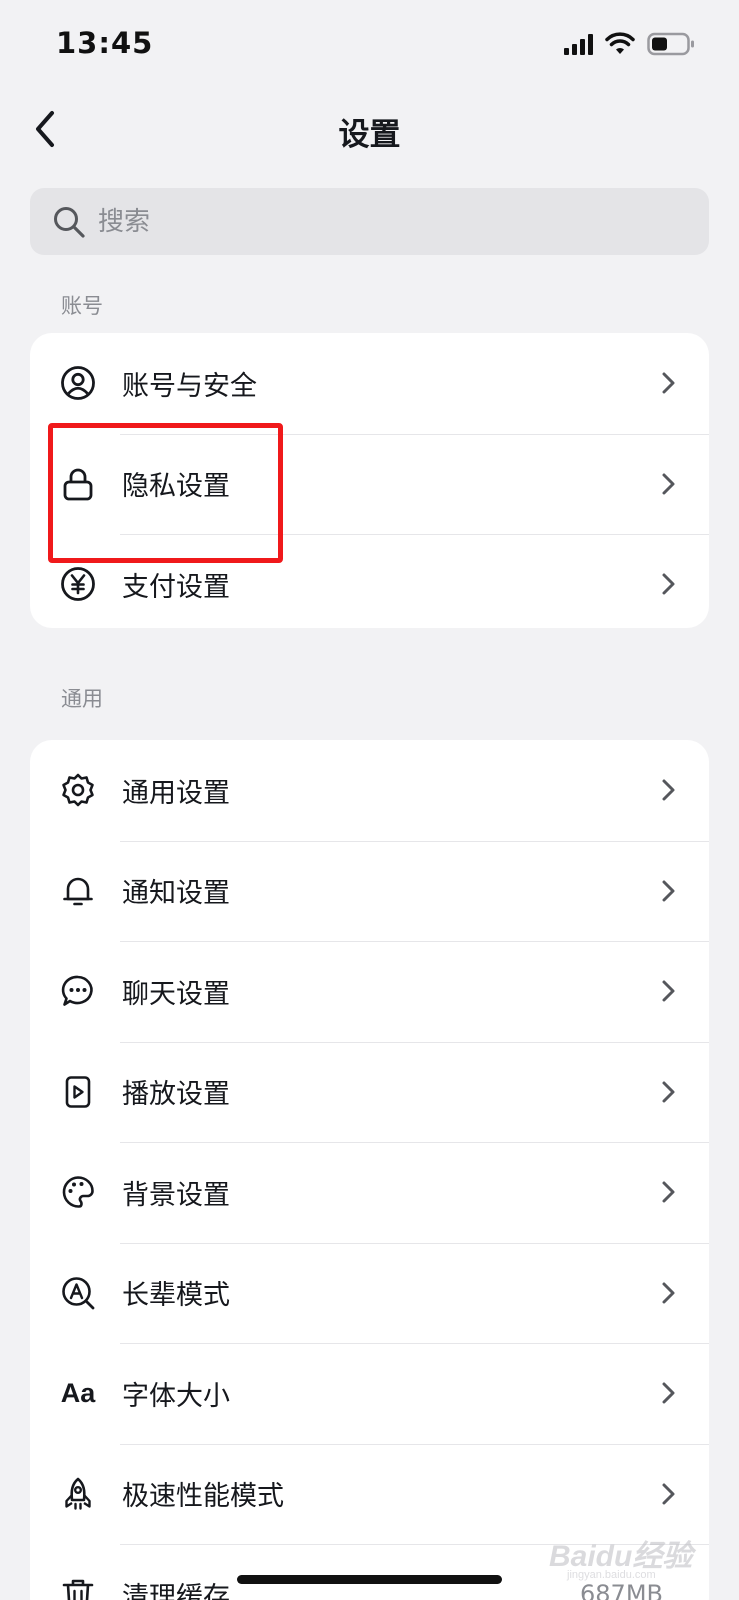 Image resolution: width=739 pixels, height=1600 pixels. Describe the element at coordinates (78, 383) in the screenshot. I see `user-circle-icon` at that location.